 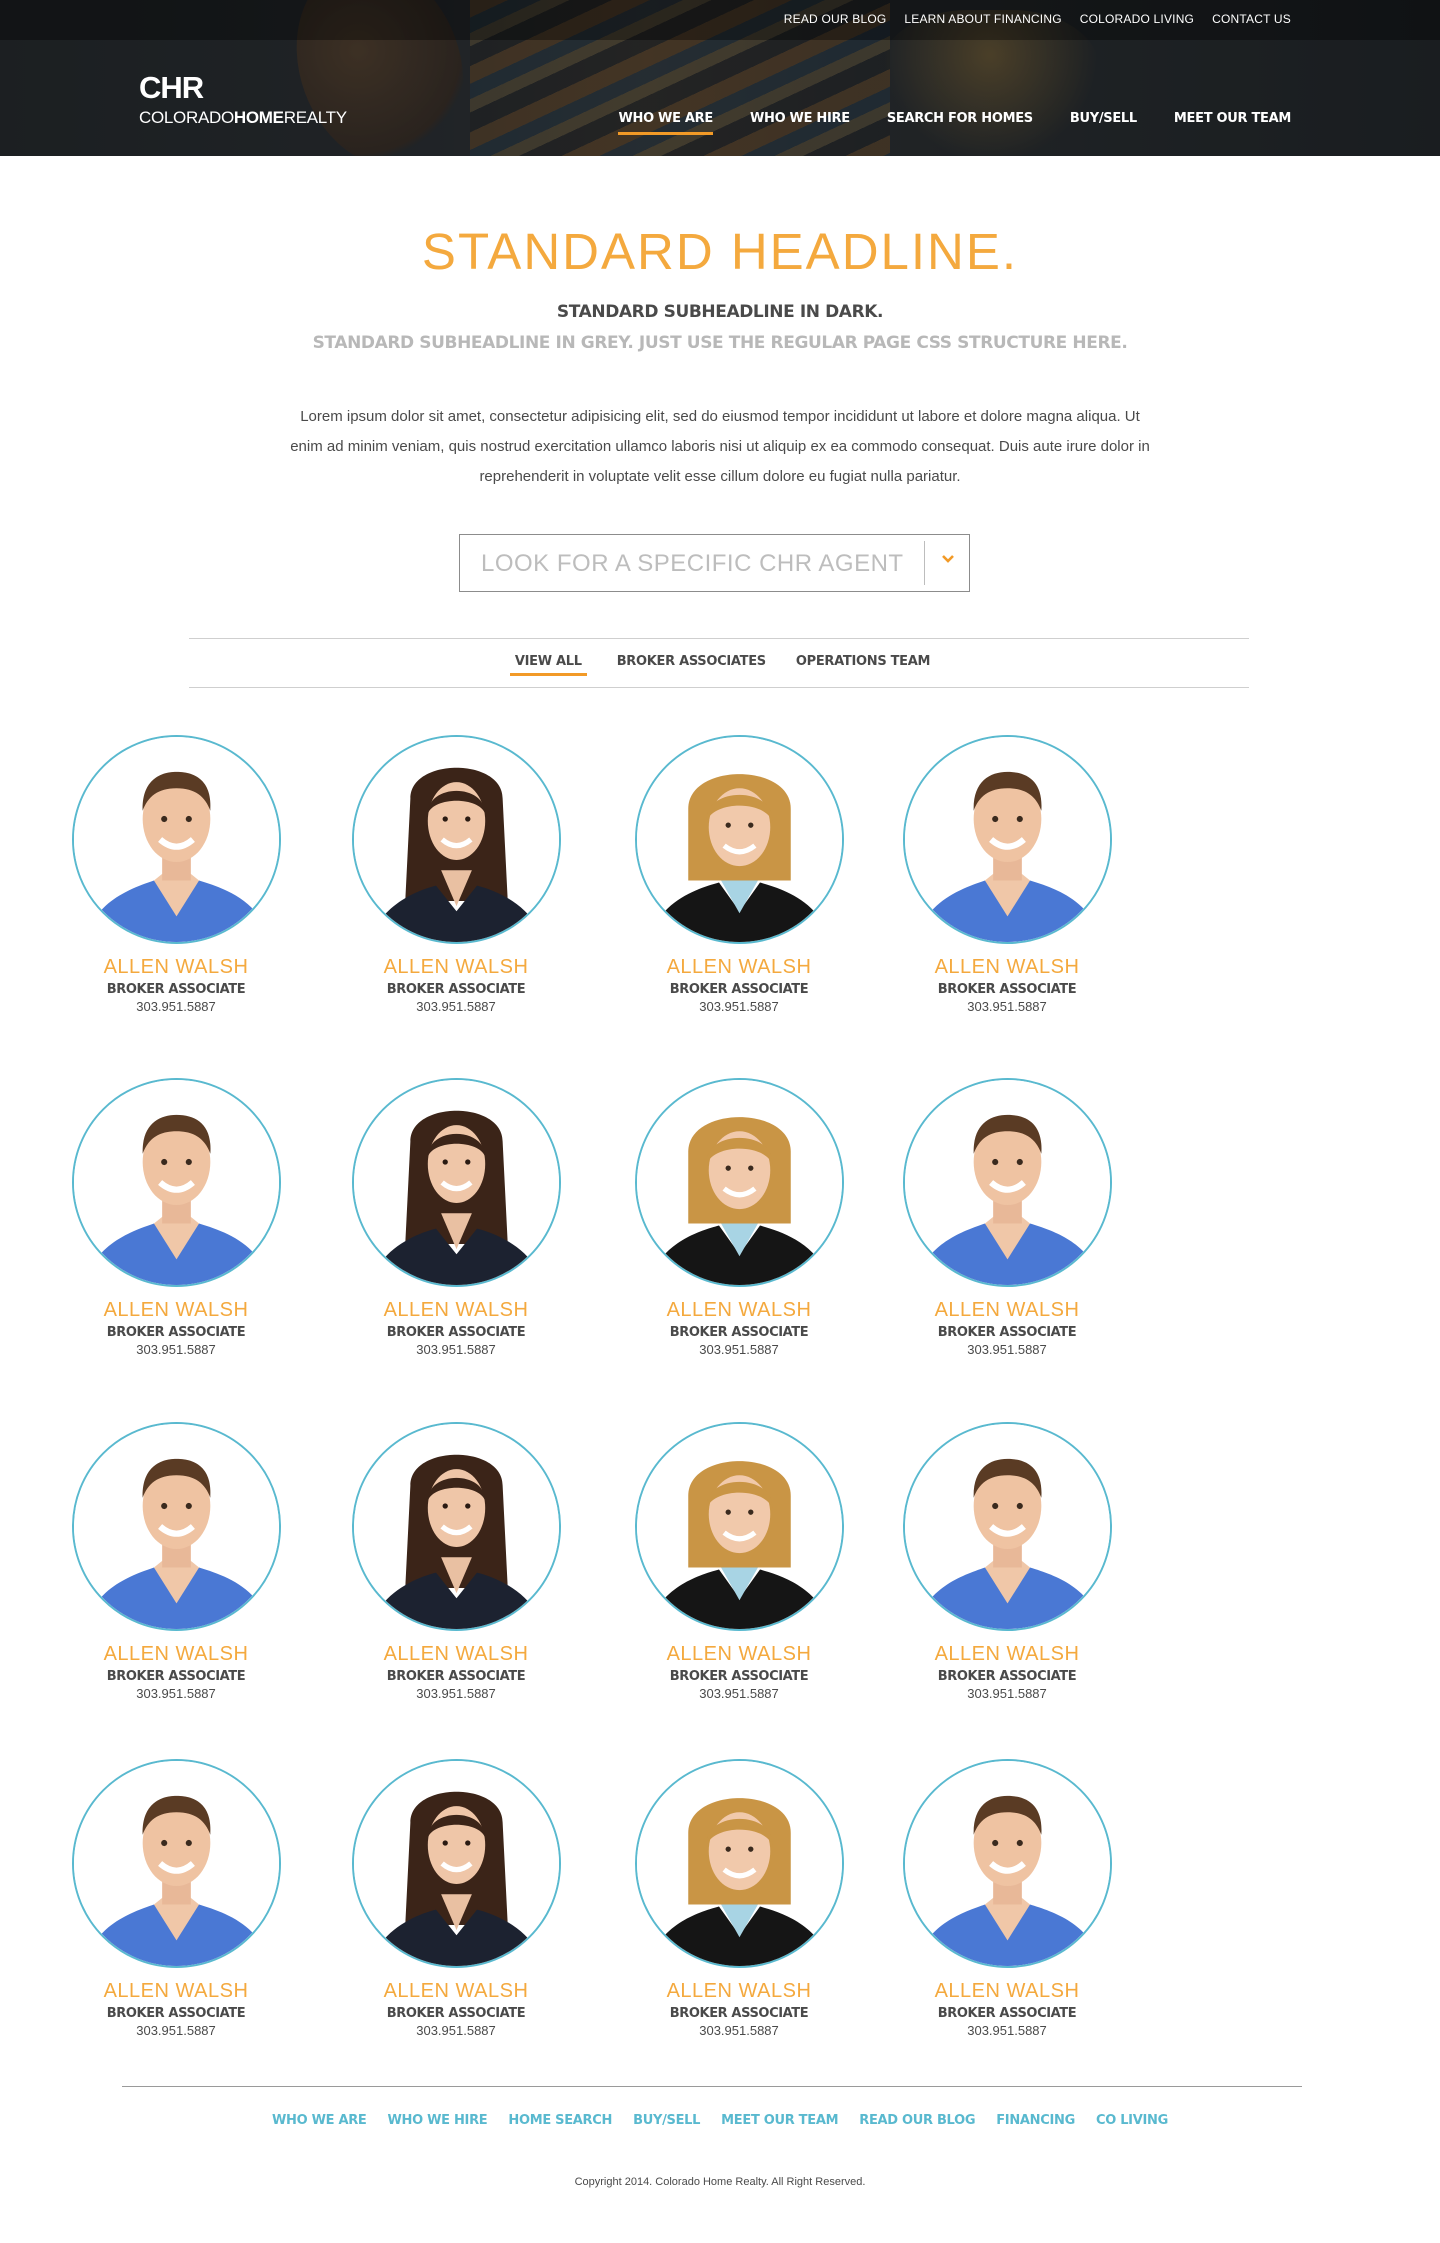 I want to click on utility-link-colorado-living: COLORADO LIVING, so click(x=1137, y=19).